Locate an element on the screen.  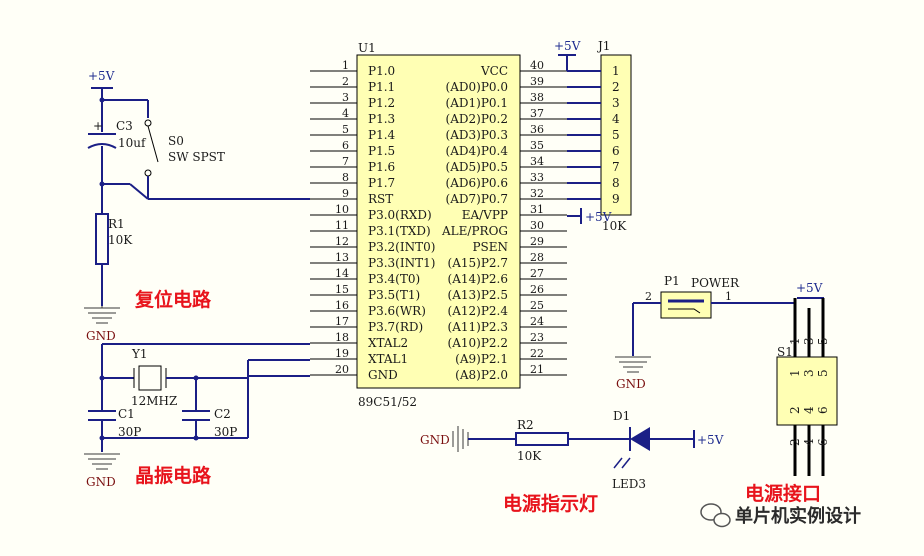
p1-power: POWER is located at coordinates (715, 283).